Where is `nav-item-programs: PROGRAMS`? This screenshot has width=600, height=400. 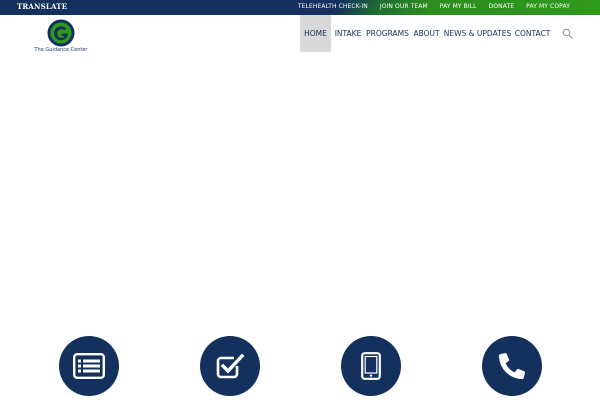 nav-item-programs: PROGRAMS is located at coordinates (387, 33).